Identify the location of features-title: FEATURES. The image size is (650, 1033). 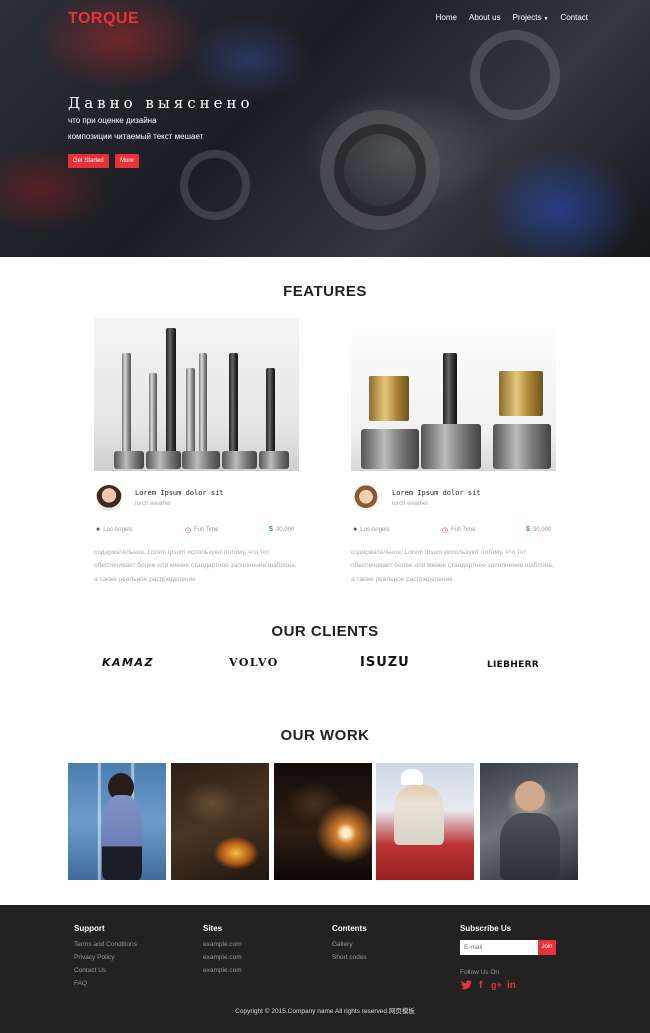
(325, 291).